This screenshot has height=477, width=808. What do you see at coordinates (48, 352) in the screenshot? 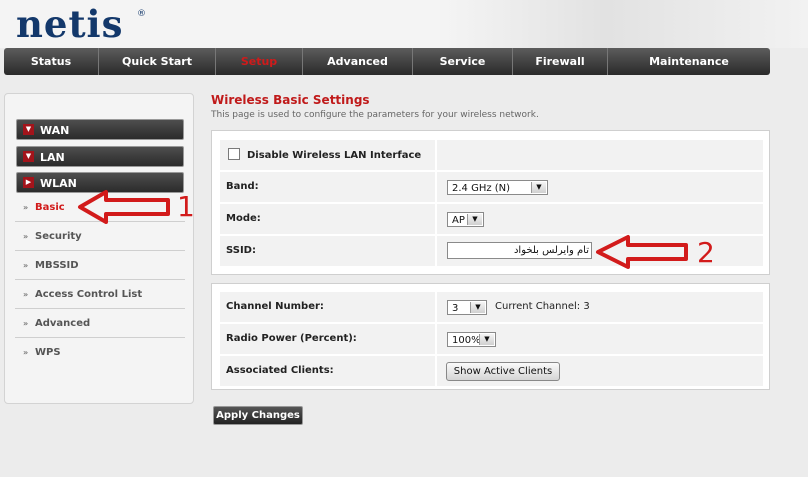
I see `sidebar-item-label: WPS` at bounding box center [48, 352].